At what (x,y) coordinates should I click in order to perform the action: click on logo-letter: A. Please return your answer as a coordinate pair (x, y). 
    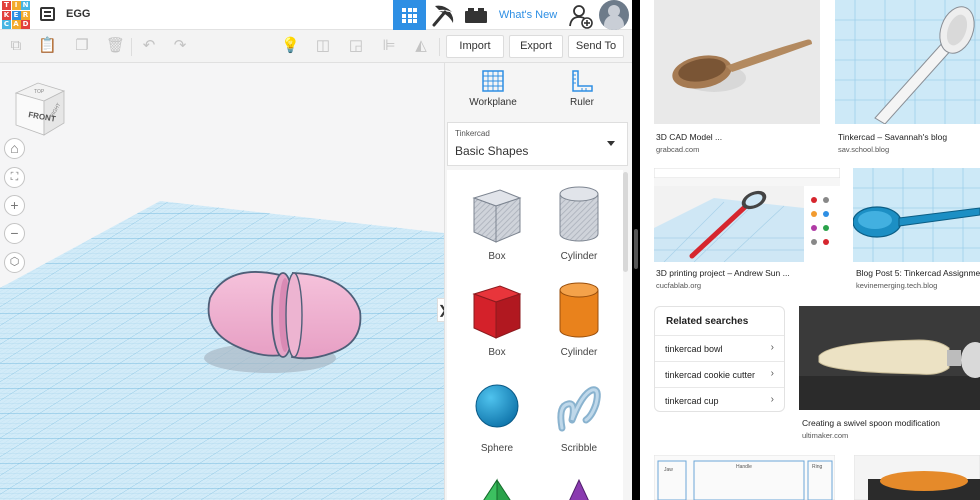
    Looking at the image, I should click on (16, 24).